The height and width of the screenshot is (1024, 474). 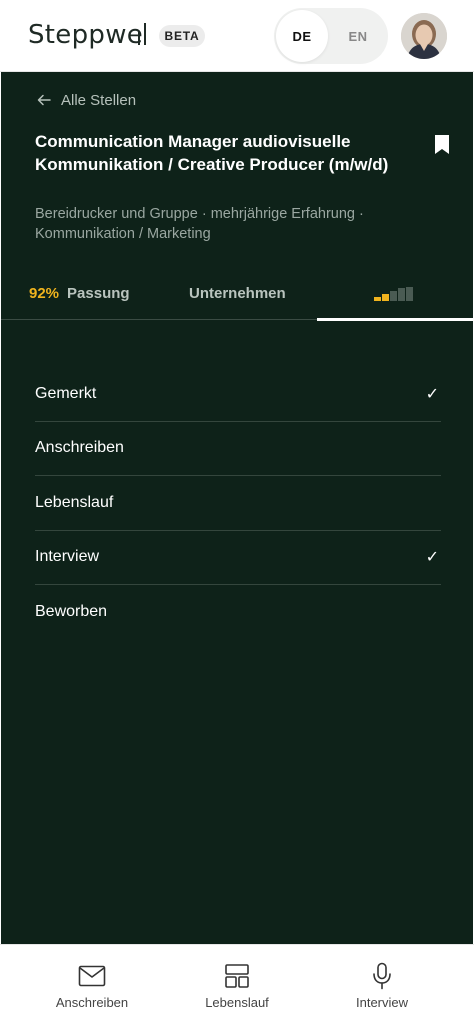 I want to click on fit-percent: 92%, so click(x=44, y=293).